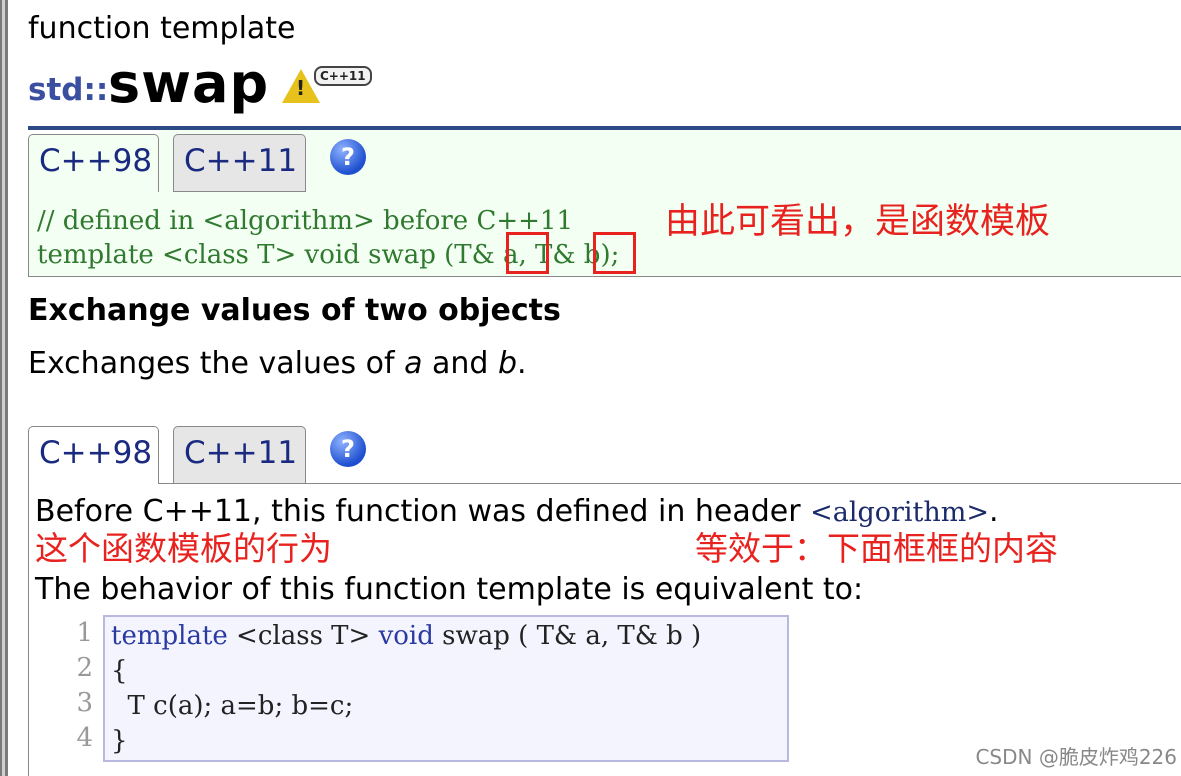  I want to click on cpp11-warning-badge: ! C++11, so click(327, 85).